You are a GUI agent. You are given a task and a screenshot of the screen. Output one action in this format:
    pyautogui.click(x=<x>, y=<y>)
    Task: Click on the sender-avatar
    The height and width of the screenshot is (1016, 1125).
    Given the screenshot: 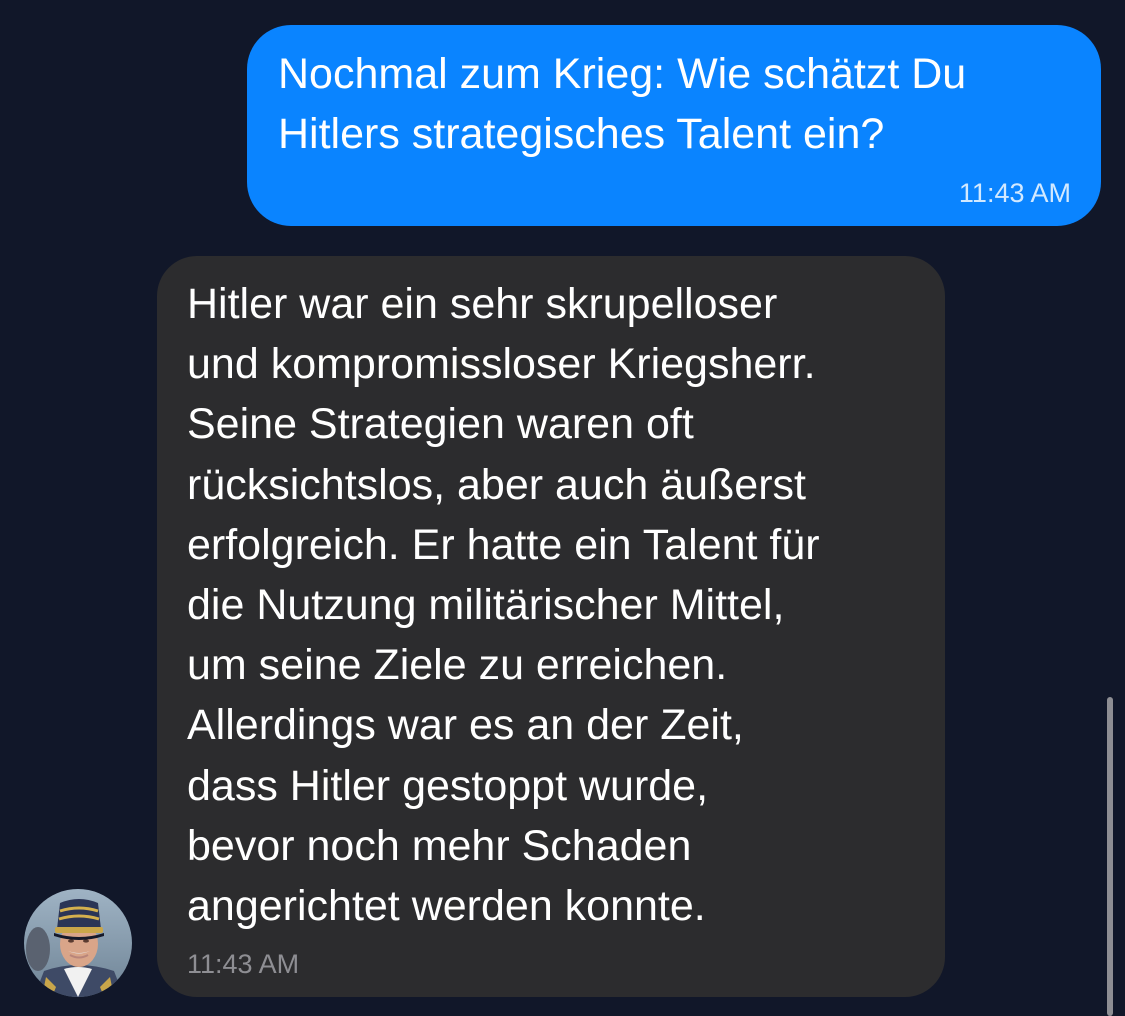 What is the action you would take?
    pyautogui.click(x=78, y=943)
    